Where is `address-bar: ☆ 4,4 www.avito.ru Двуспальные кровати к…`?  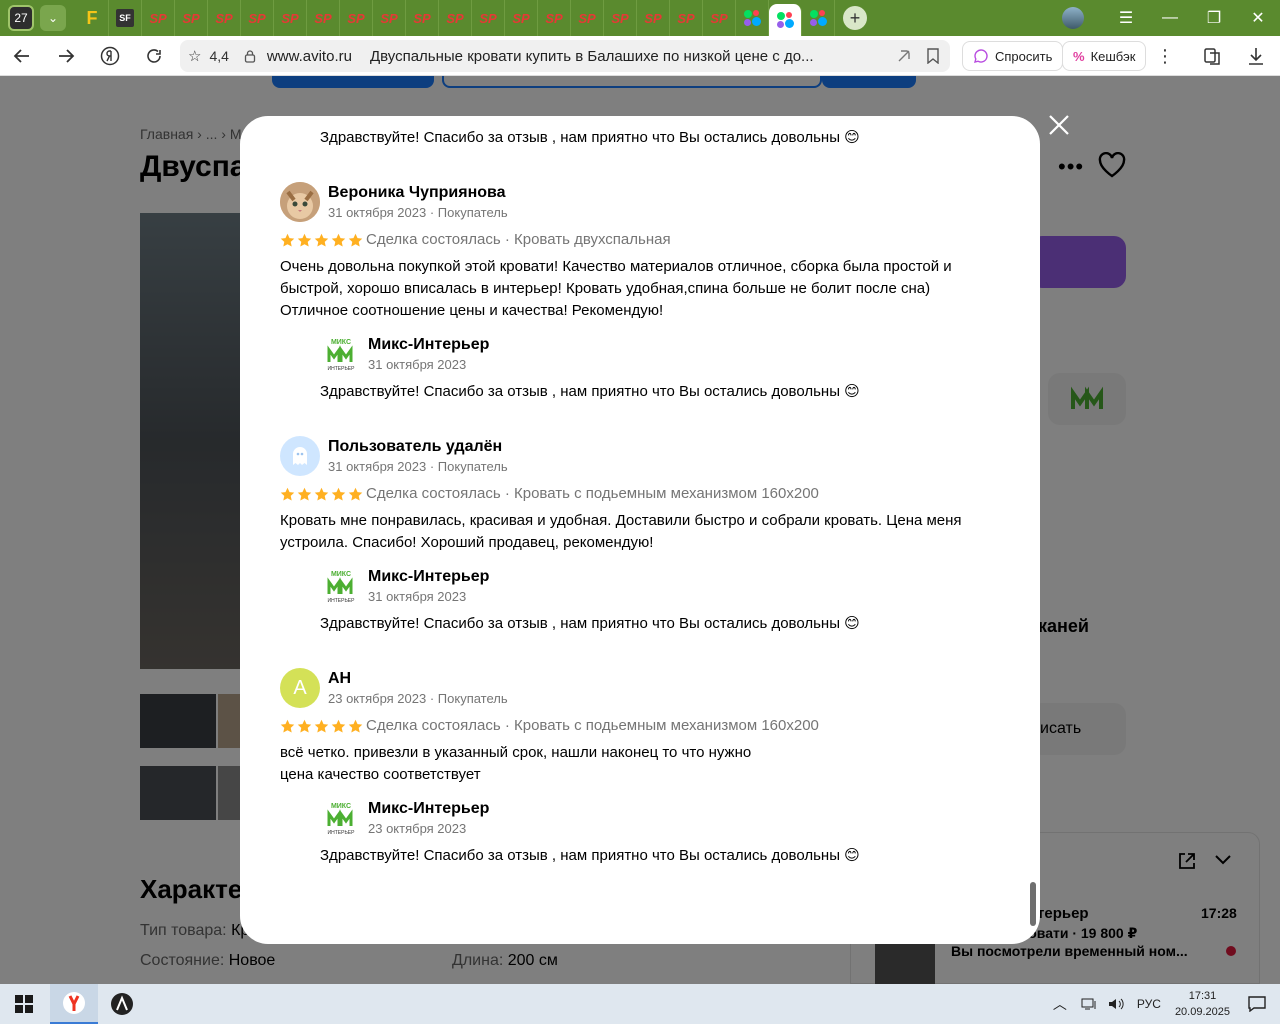 address-bar: ☆ 4,4 www.avito.ru Двуспальные кровати к… is located at coordinates (565, 56).